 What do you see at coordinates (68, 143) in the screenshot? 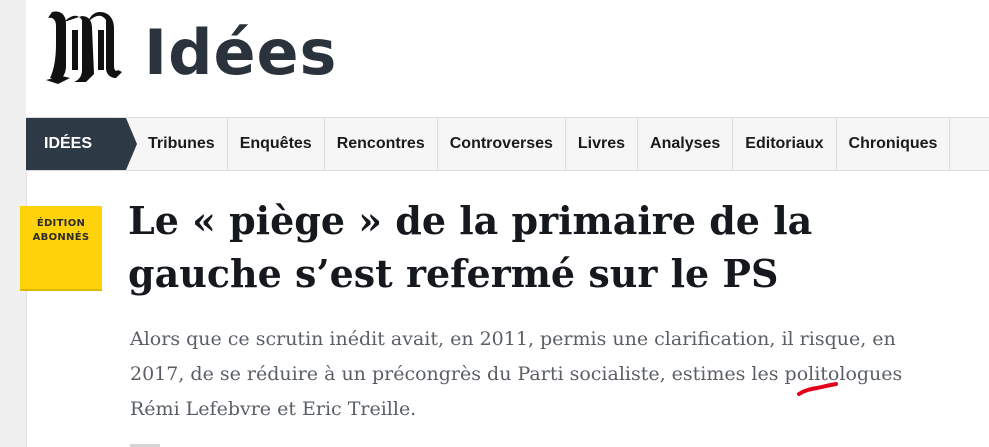
I see `nav-active-label: IDÉES` at bounding box center [68, 143].